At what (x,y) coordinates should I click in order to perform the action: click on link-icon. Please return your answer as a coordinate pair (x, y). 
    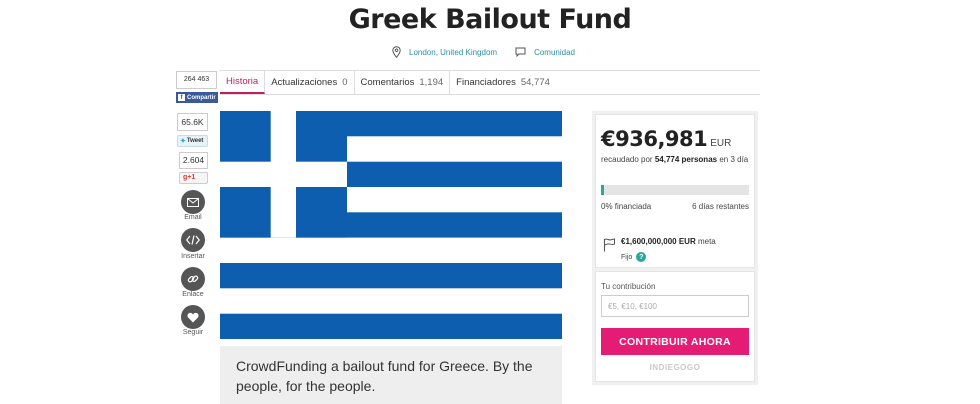
    Looking at the image, I should click on (193, 279).